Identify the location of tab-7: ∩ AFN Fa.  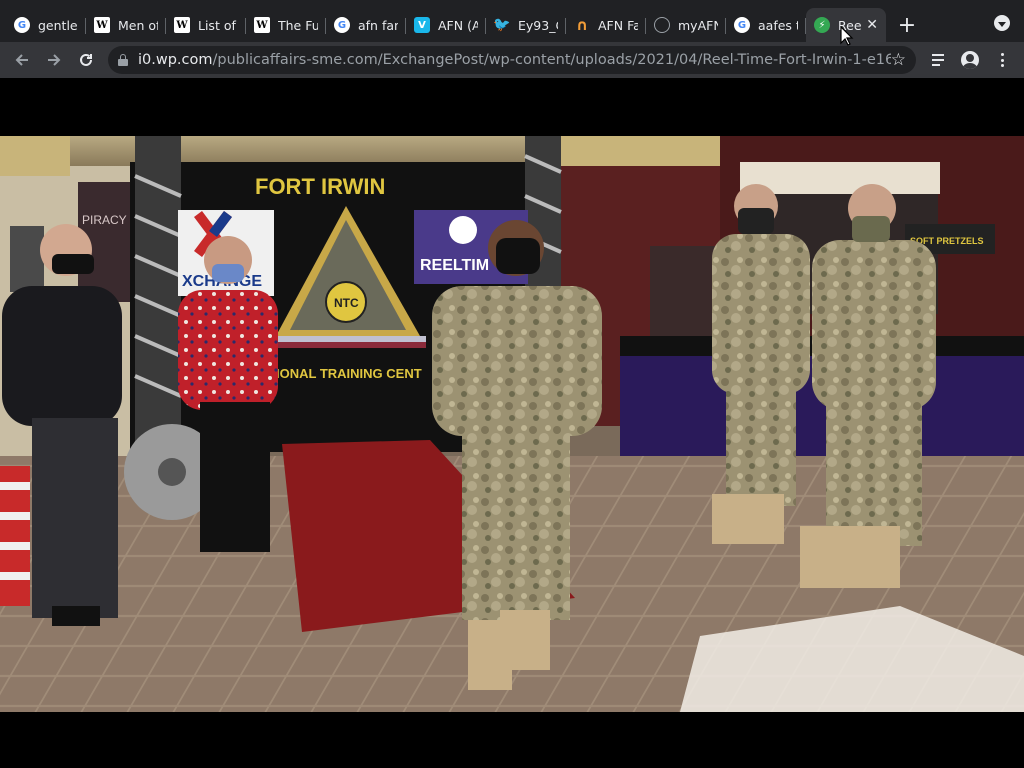
(606, 25).